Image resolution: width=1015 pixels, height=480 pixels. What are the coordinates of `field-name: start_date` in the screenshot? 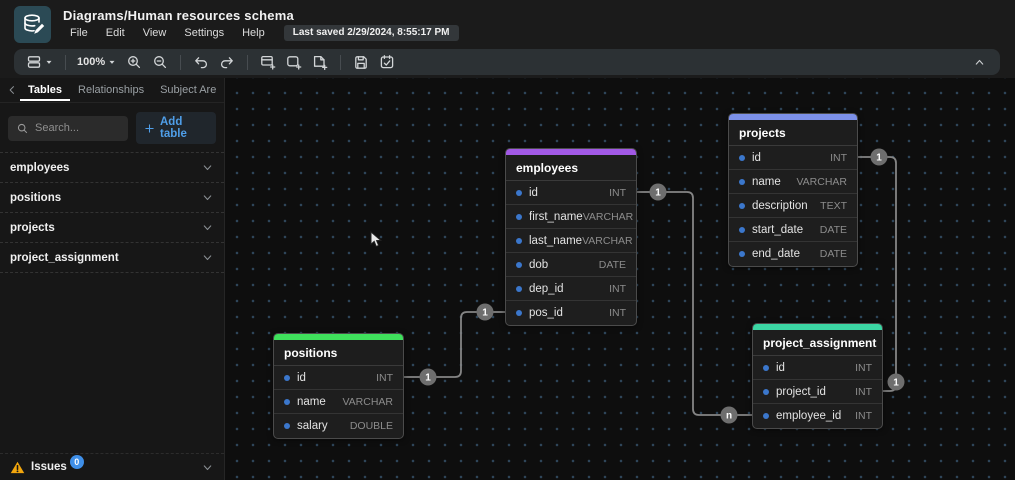 It's located at (778, 229).